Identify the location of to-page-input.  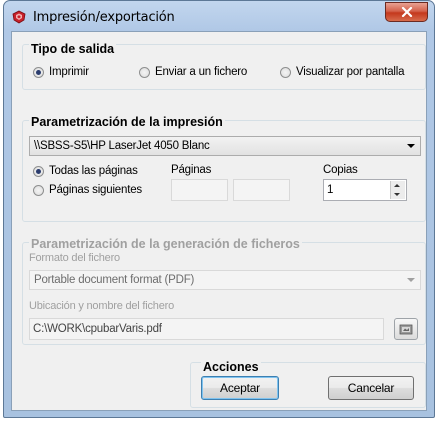
(261, 190).